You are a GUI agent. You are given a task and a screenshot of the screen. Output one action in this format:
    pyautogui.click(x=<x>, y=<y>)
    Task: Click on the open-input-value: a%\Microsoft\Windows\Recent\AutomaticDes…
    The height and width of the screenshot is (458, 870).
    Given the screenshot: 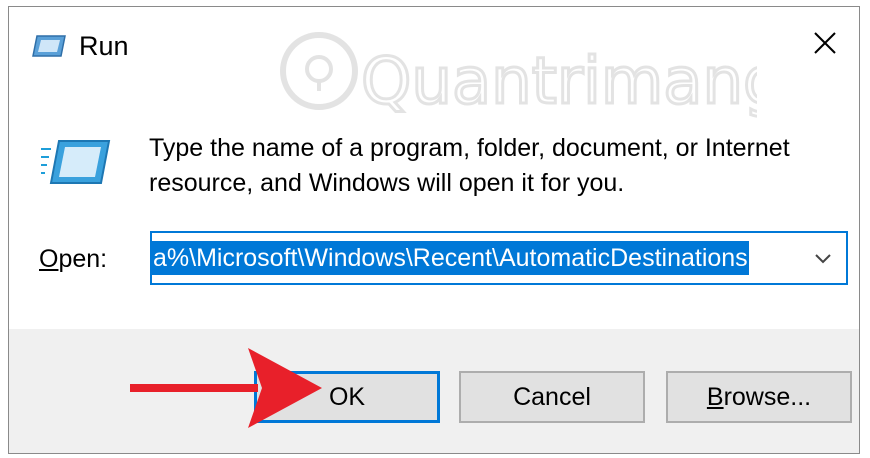 What is the action you would take?
    pyautogui.click(x=450, y=258)
    